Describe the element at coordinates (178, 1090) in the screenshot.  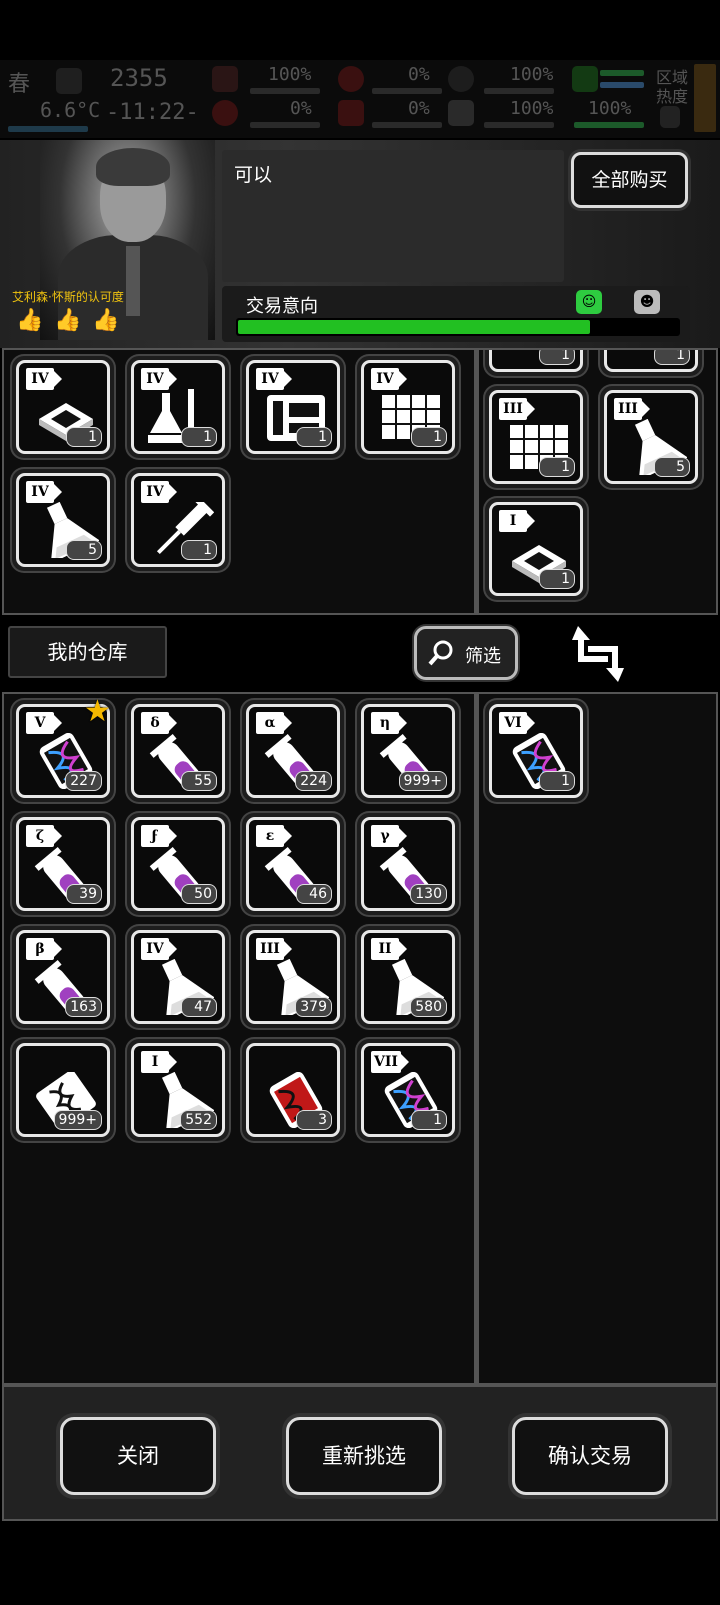
I see `item-slot: I 552` at that location.